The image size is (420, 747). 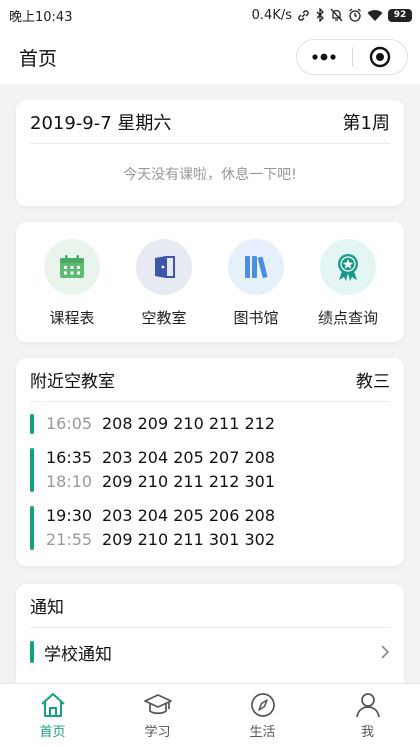 I want to click on slot-row: 19:30 203 204 205 206 208, so click(x=160, y=516).